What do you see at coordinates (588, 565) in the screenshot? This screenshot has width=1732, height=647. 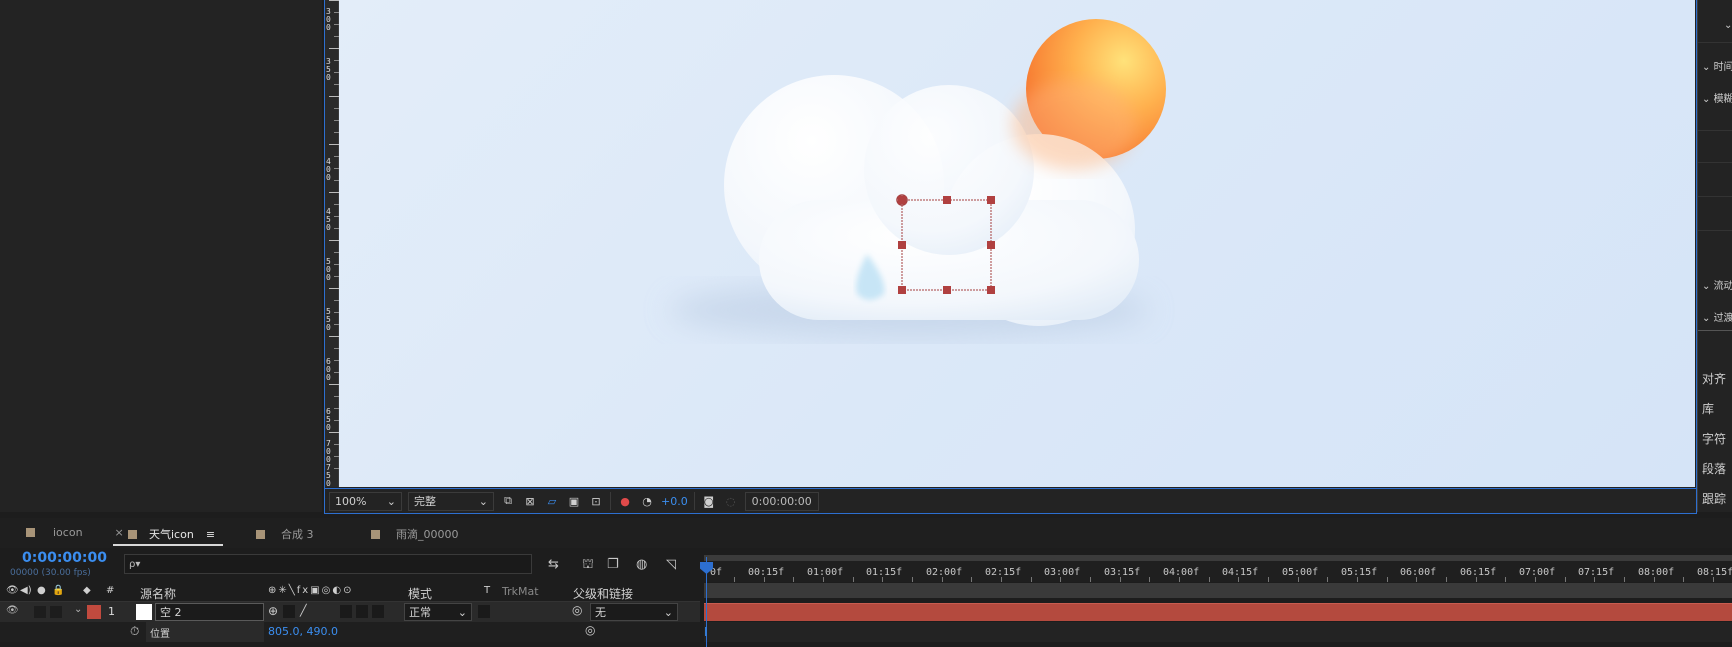 I see `draft-3d-icon: ⛫` at bounding box center [588, 565].